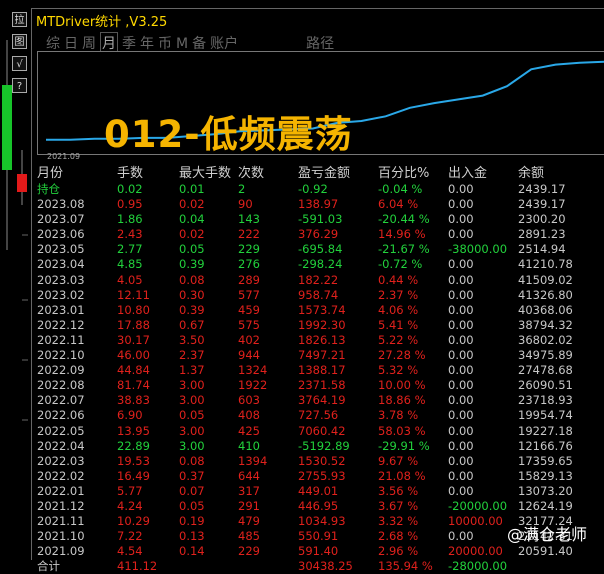 This screenshot has width=604, height=574. Describe the element at coordinates (53, 43) in the screenshot. I see `tab-0: 综` at that location.